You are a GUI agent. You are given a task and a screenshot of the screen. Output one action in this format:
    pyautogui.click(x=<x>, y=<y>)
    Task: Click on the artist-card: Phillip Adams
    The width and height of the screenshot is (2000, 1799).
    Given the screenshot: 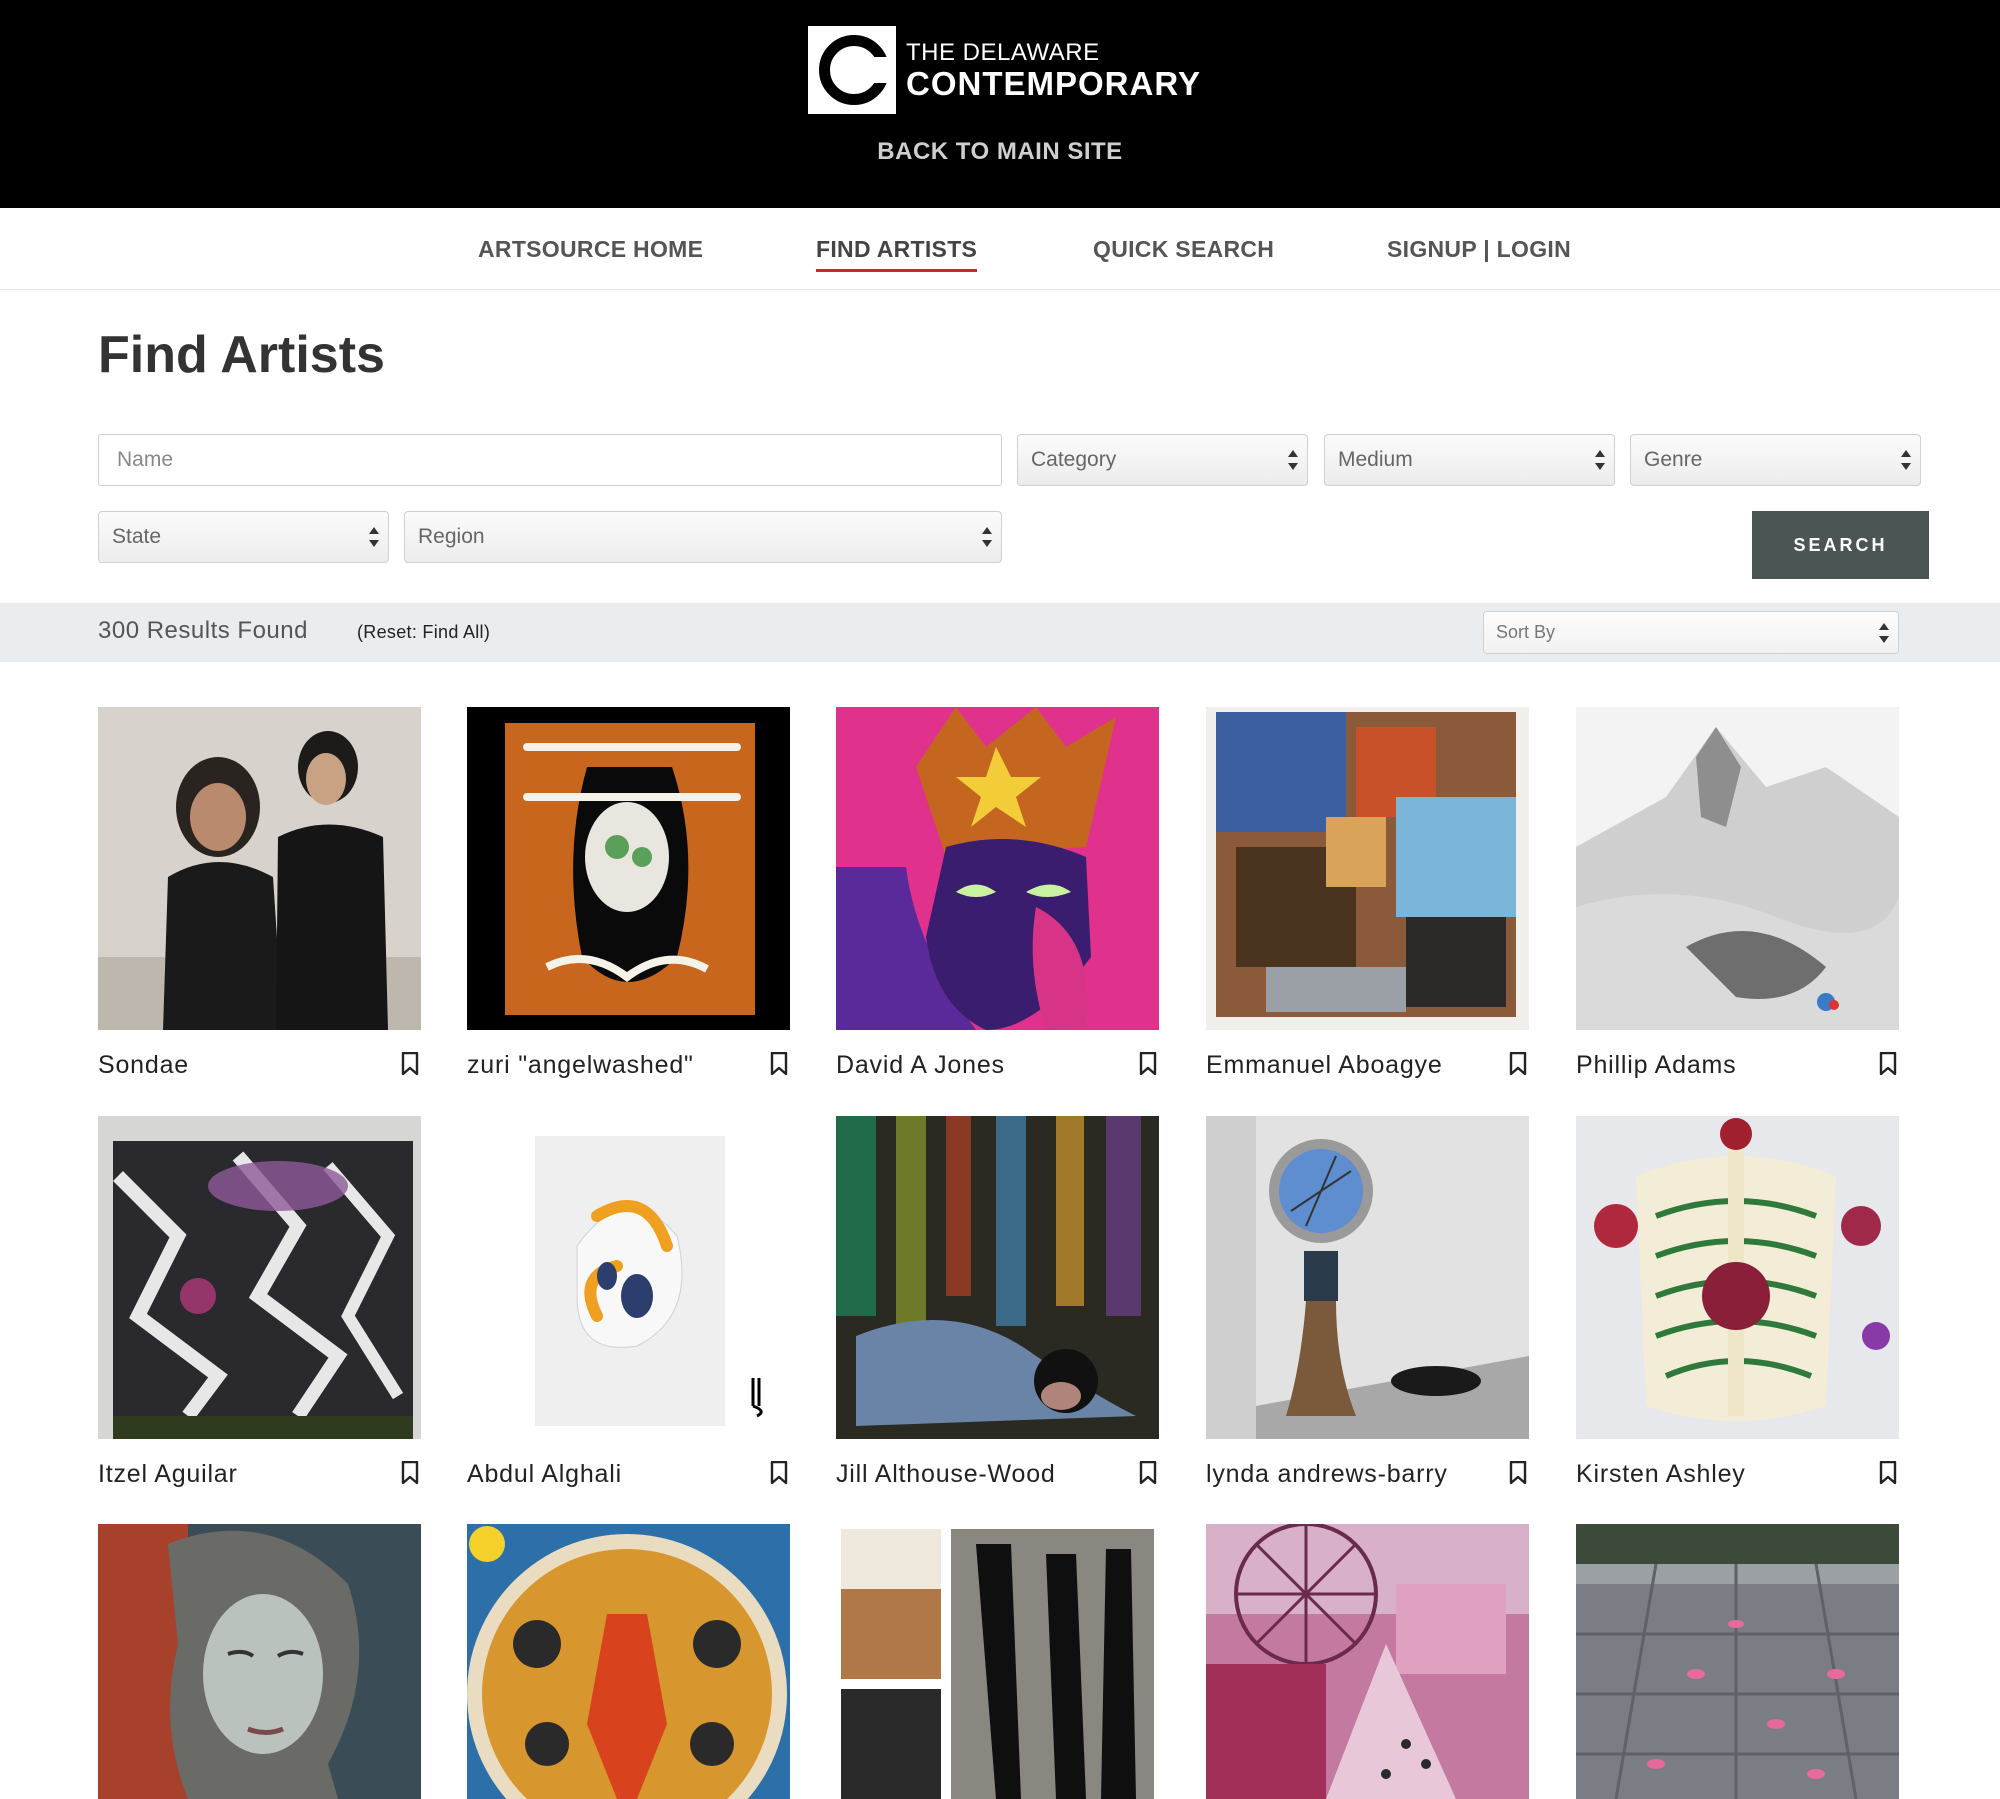 What is the action you would take?
    pyautogui.click(x=1737, y=893)
    